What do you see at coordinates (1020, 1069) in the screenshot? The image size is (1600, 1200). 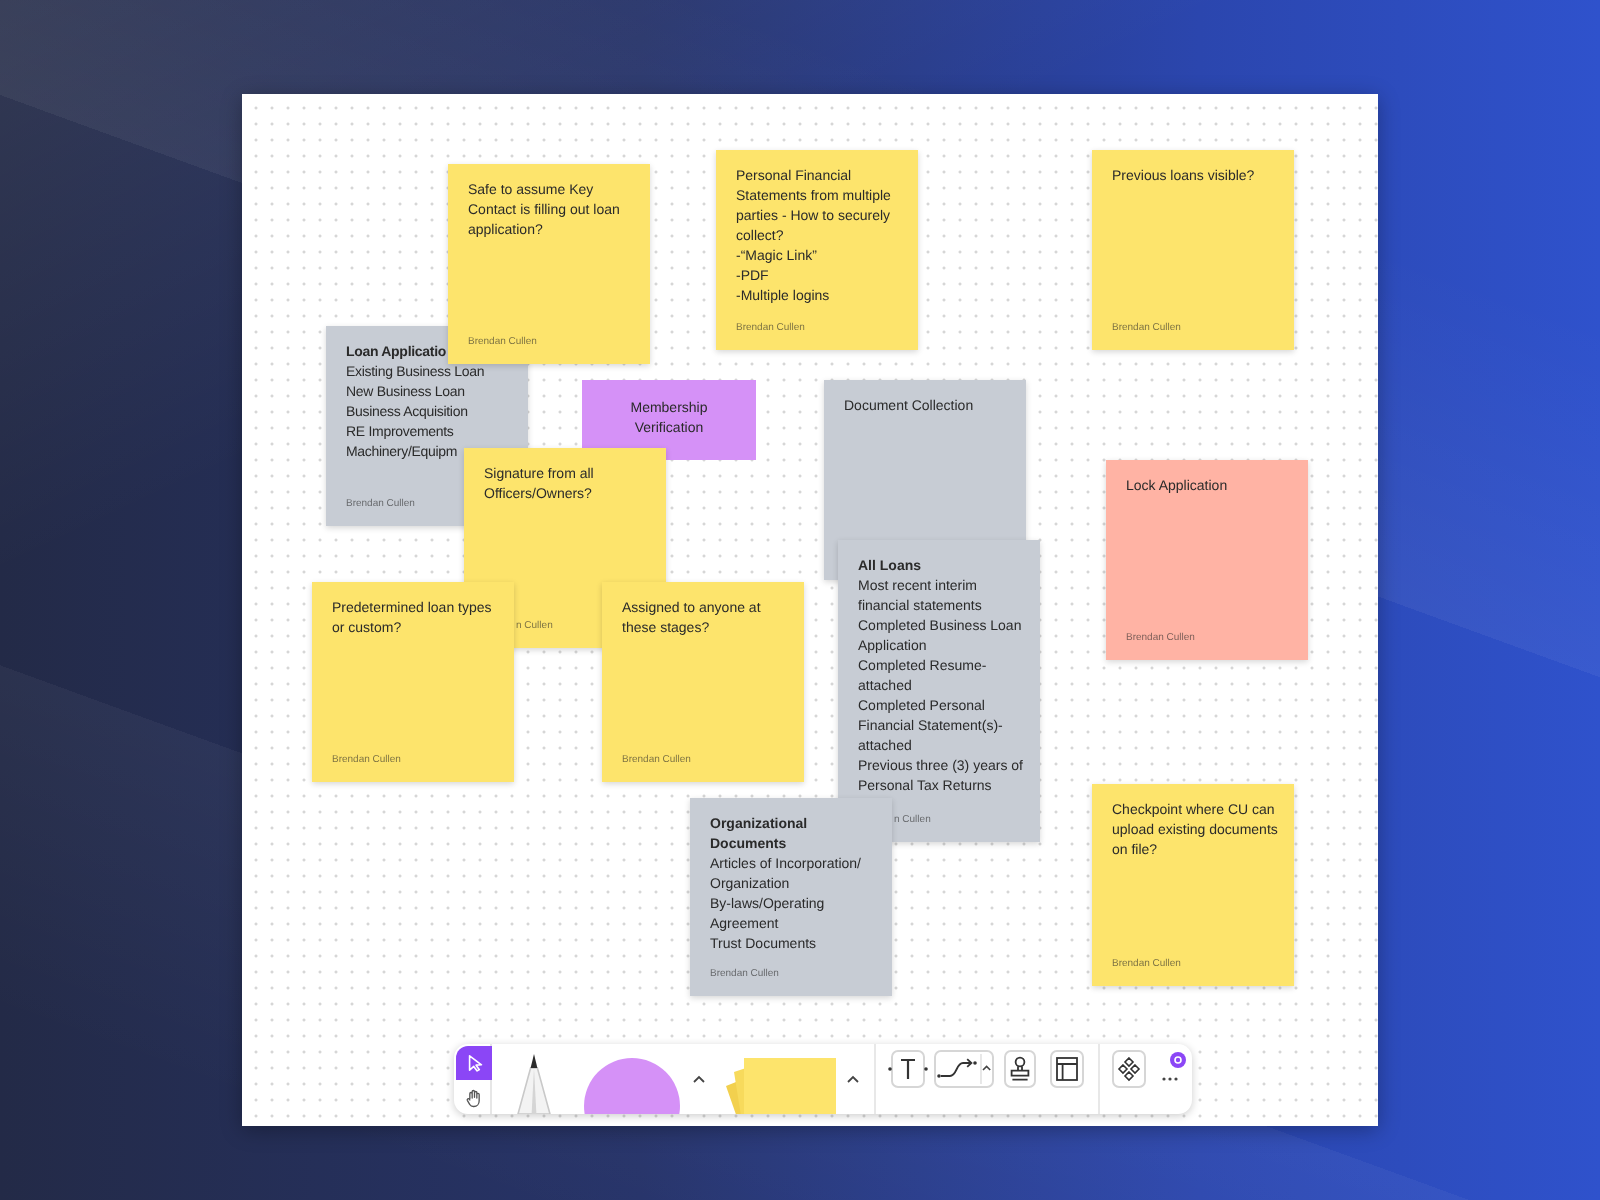 I see `stamp-icon` at bounding box center [1020, 1069].